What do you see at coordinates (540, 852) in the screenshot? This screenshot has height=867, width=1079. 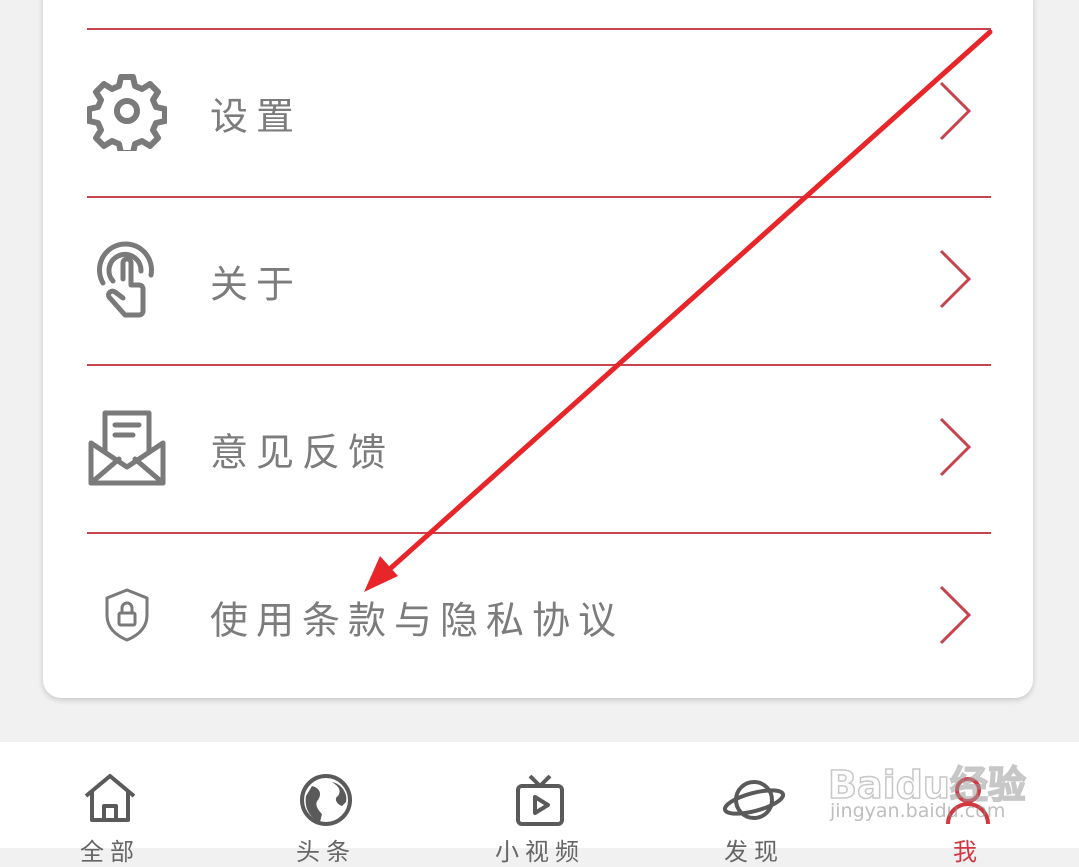 I see `tab-label: 小视频` at bounding box center [540, 852].